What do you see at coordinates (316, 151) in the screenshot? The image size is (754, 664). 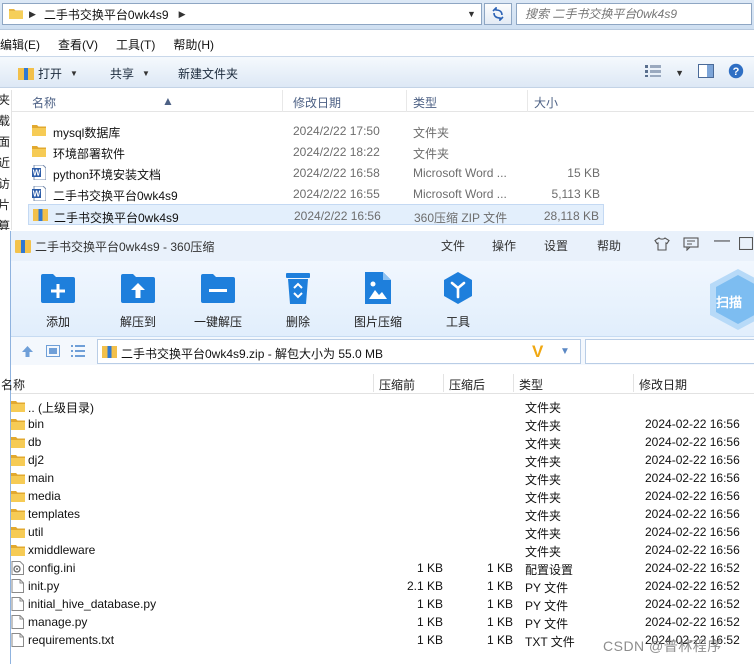 I see `file-row: 环境部署软件 2024/2/22 18:22 文件夹` at bounding box center [316, 151].